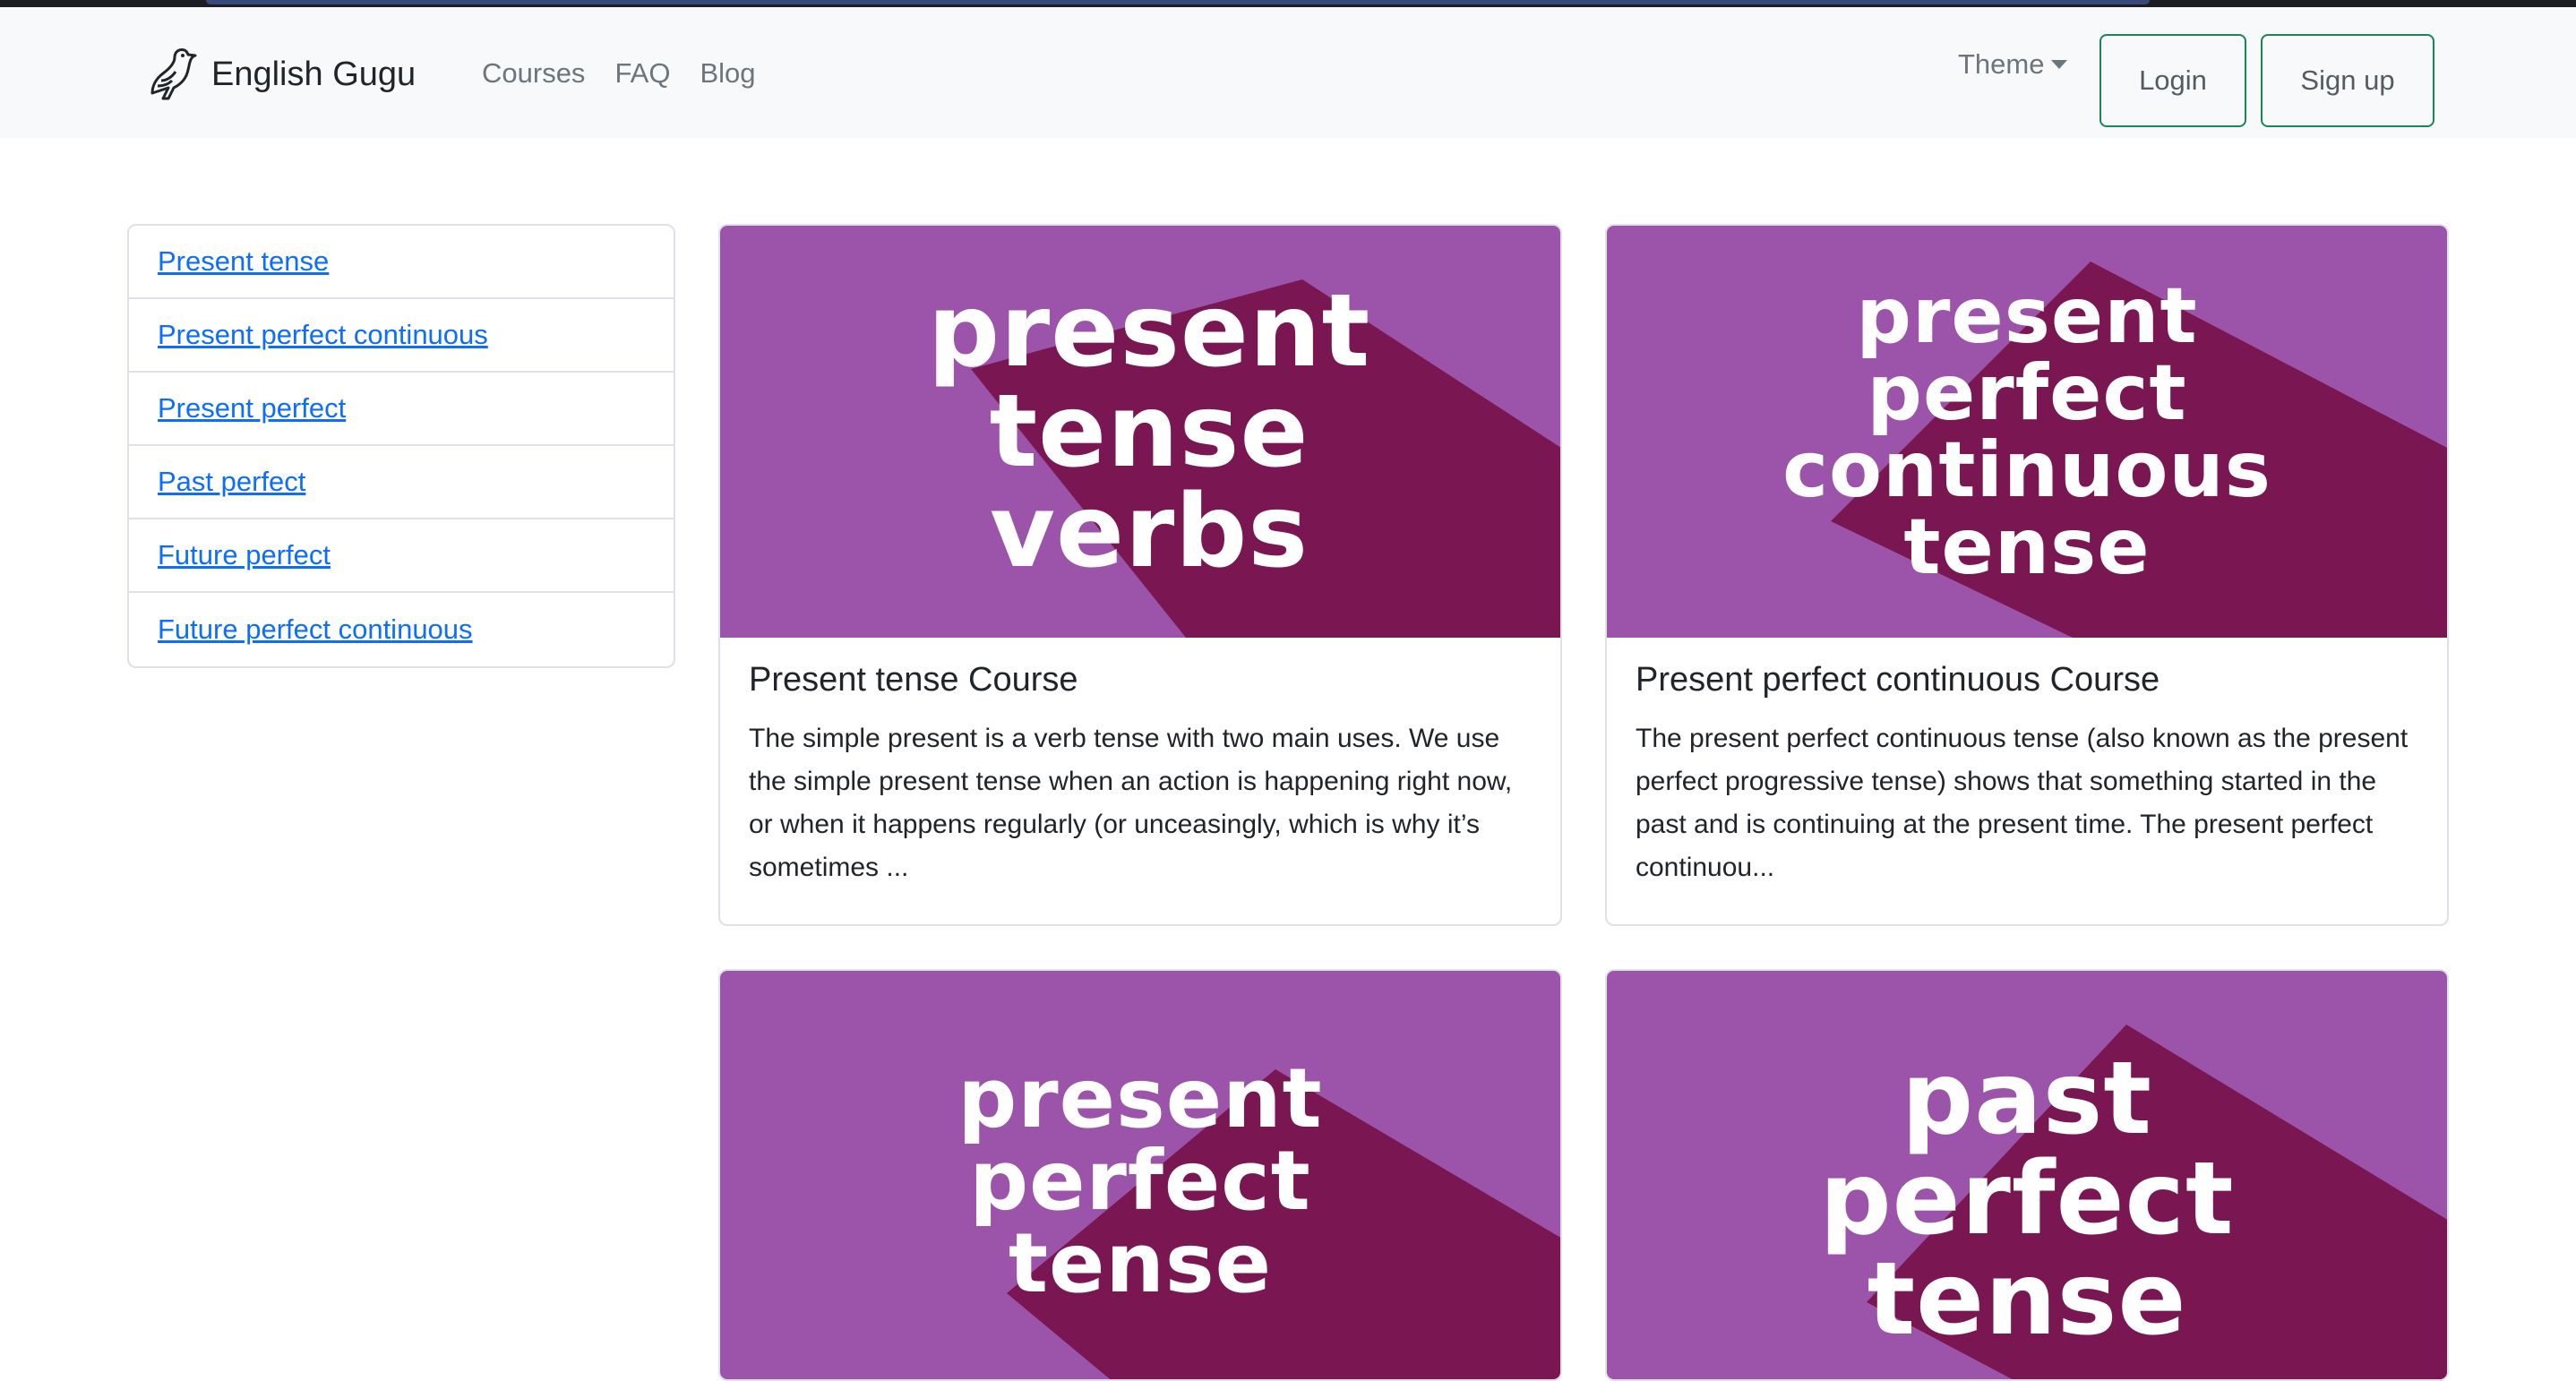  What do you see at coordinates (2172, 80) in the screenshot?
I see `login-button: Login` at bounding box center [2172, 80].